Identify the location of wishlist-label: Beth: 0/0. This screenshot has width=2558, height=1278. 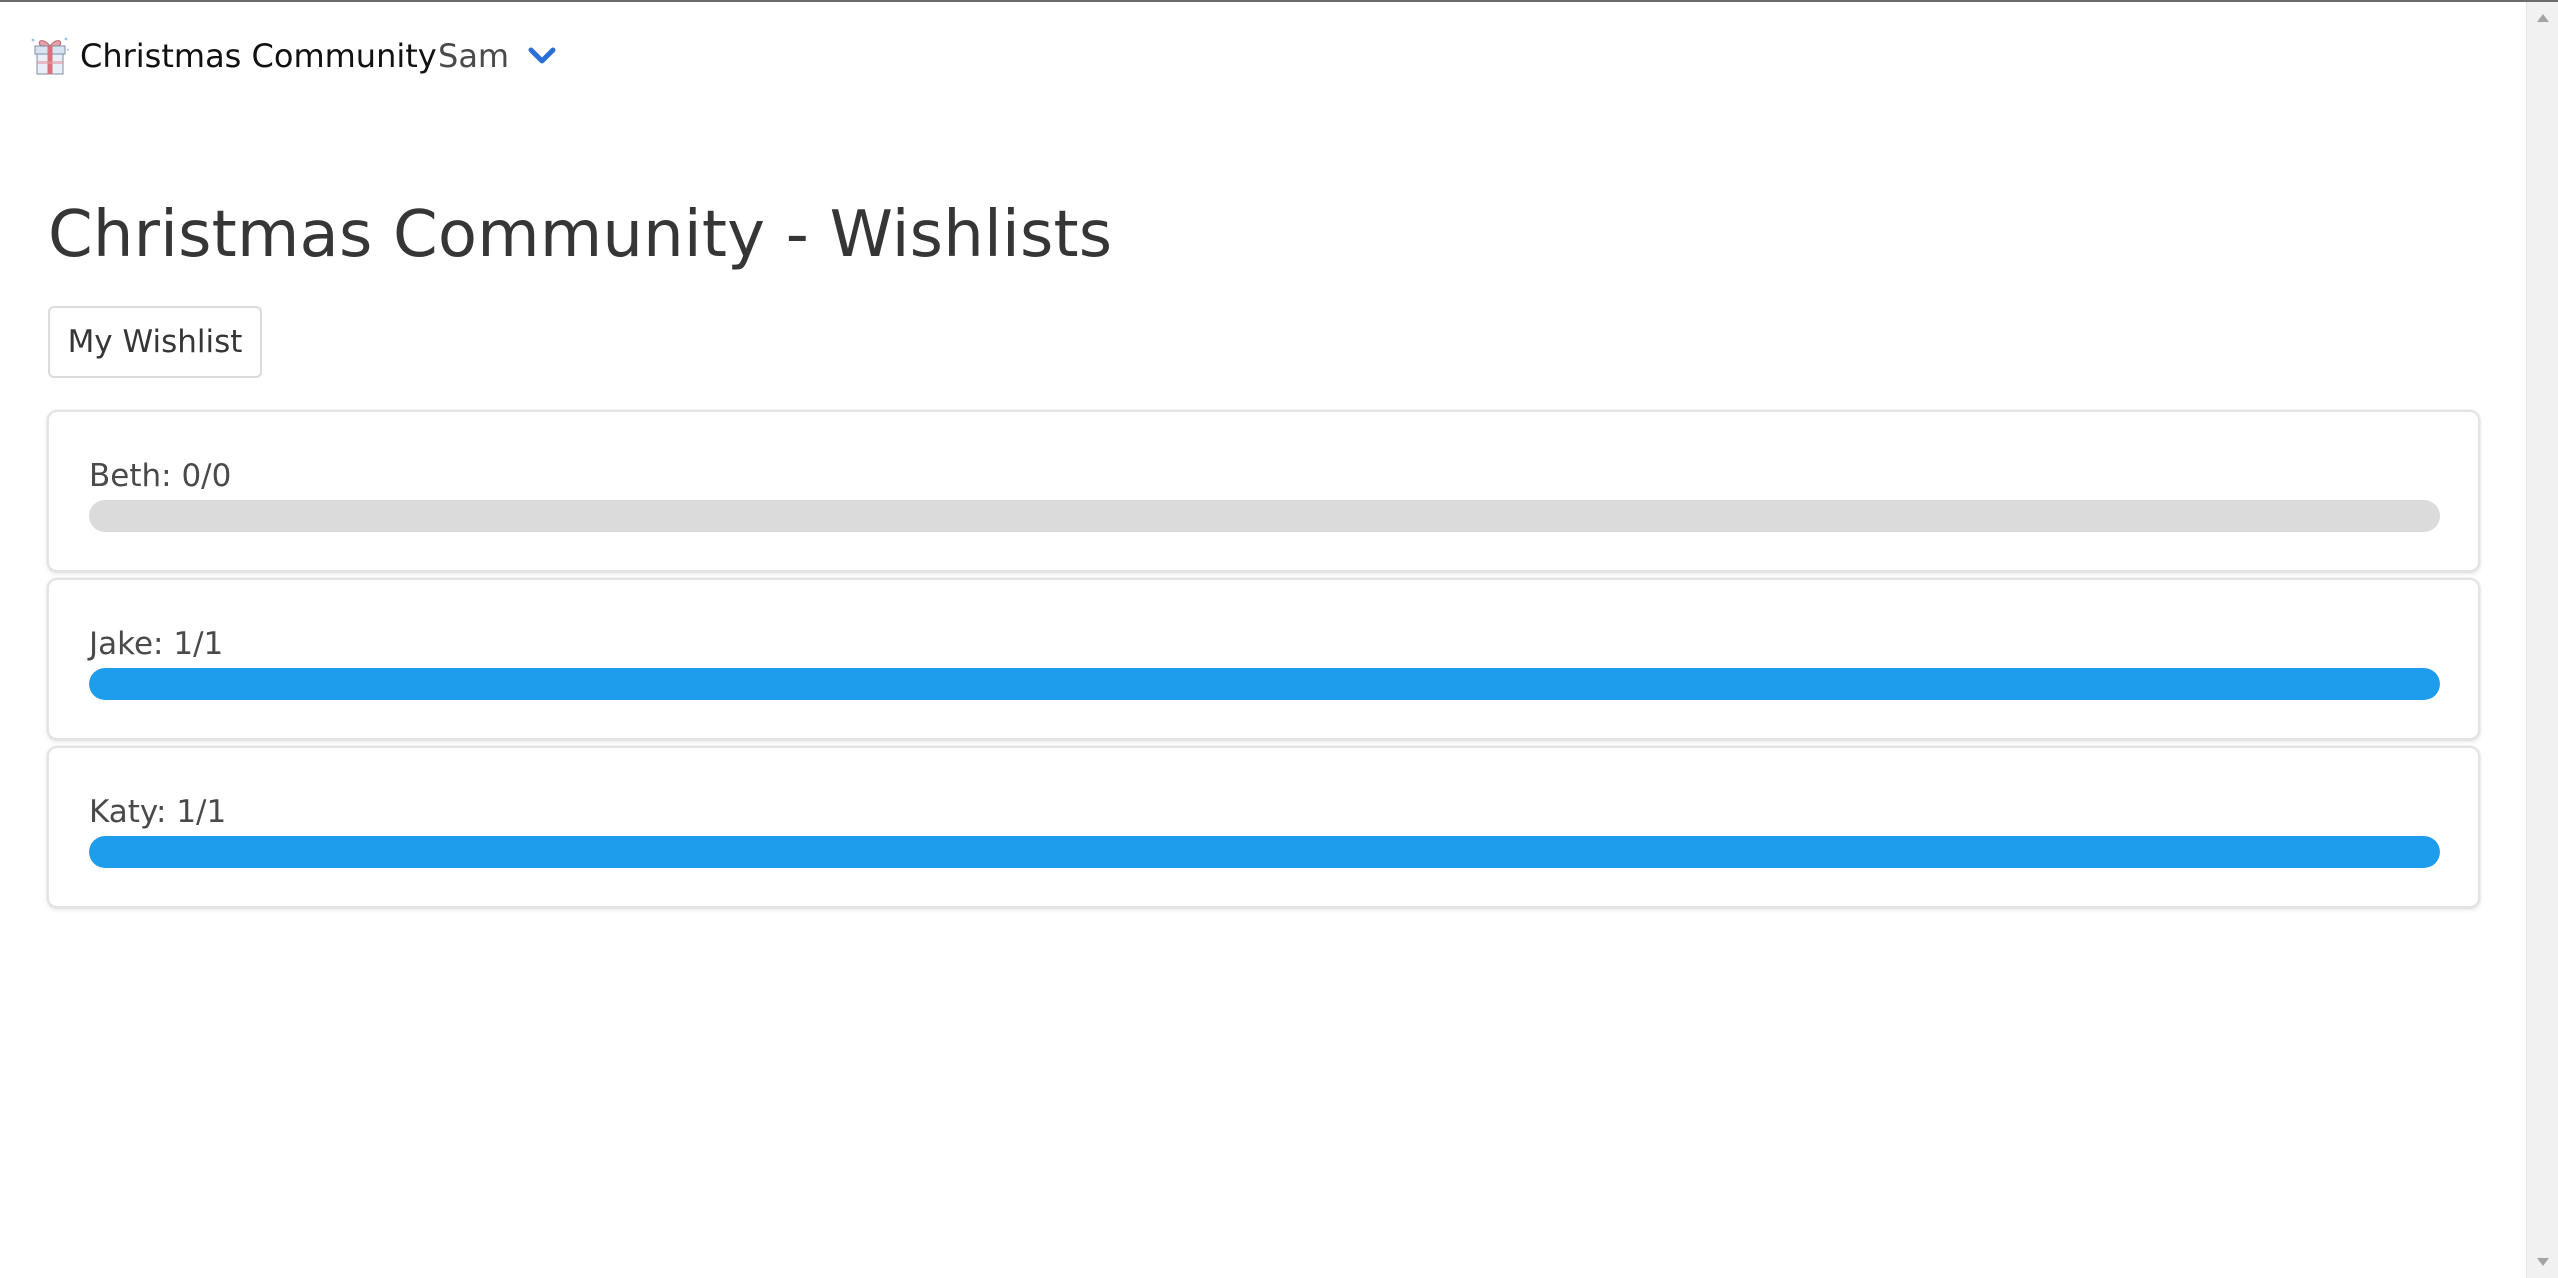
(160, 476).